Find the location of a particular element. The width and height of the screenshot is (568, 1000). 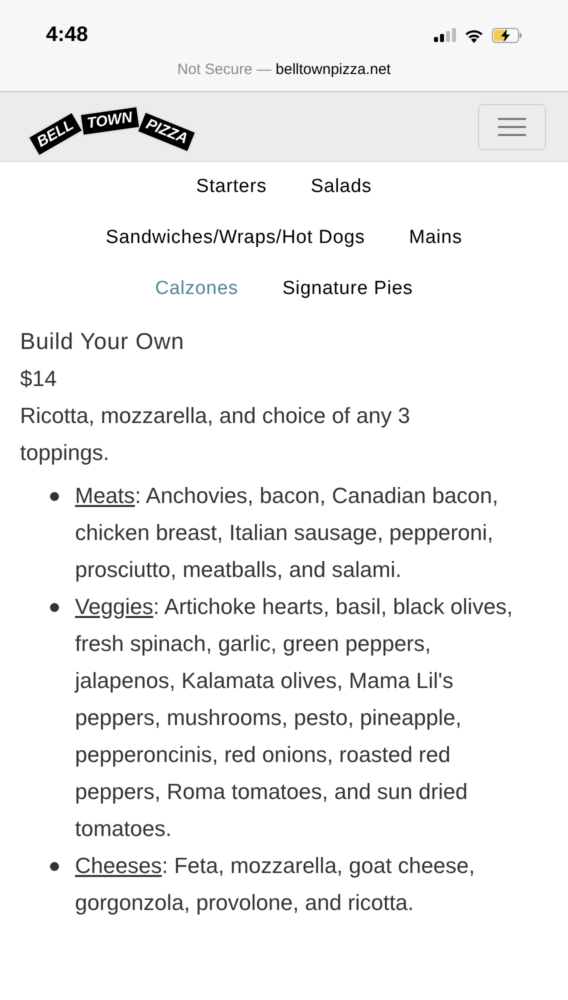

menu-category-link: Mains is located at coordinates (435, 238).